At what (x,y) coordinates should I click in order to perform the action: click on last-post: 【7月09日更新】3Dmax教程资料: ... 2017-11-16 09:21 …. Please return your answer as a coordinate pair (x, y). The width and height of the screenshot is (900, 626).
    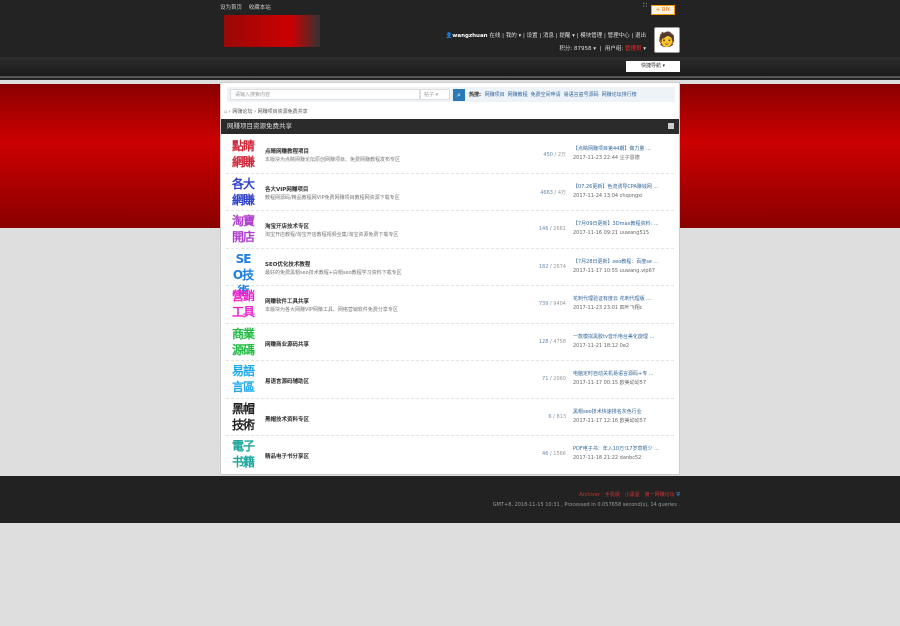
    Looking at the image, I should click on (616, 229).